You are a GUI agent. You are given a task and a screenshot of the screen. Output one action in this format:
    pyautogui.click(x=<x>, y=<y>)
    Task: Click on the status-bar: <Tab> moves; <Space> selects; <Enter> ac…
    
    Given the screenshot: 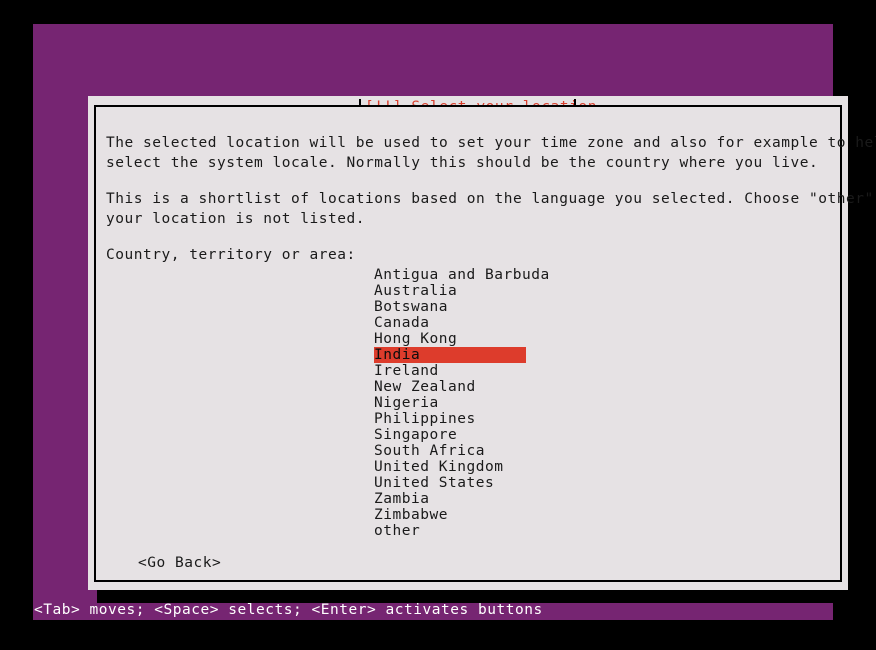 What is the action you would take?
    pyautogui.click(x=288, y=610)
    